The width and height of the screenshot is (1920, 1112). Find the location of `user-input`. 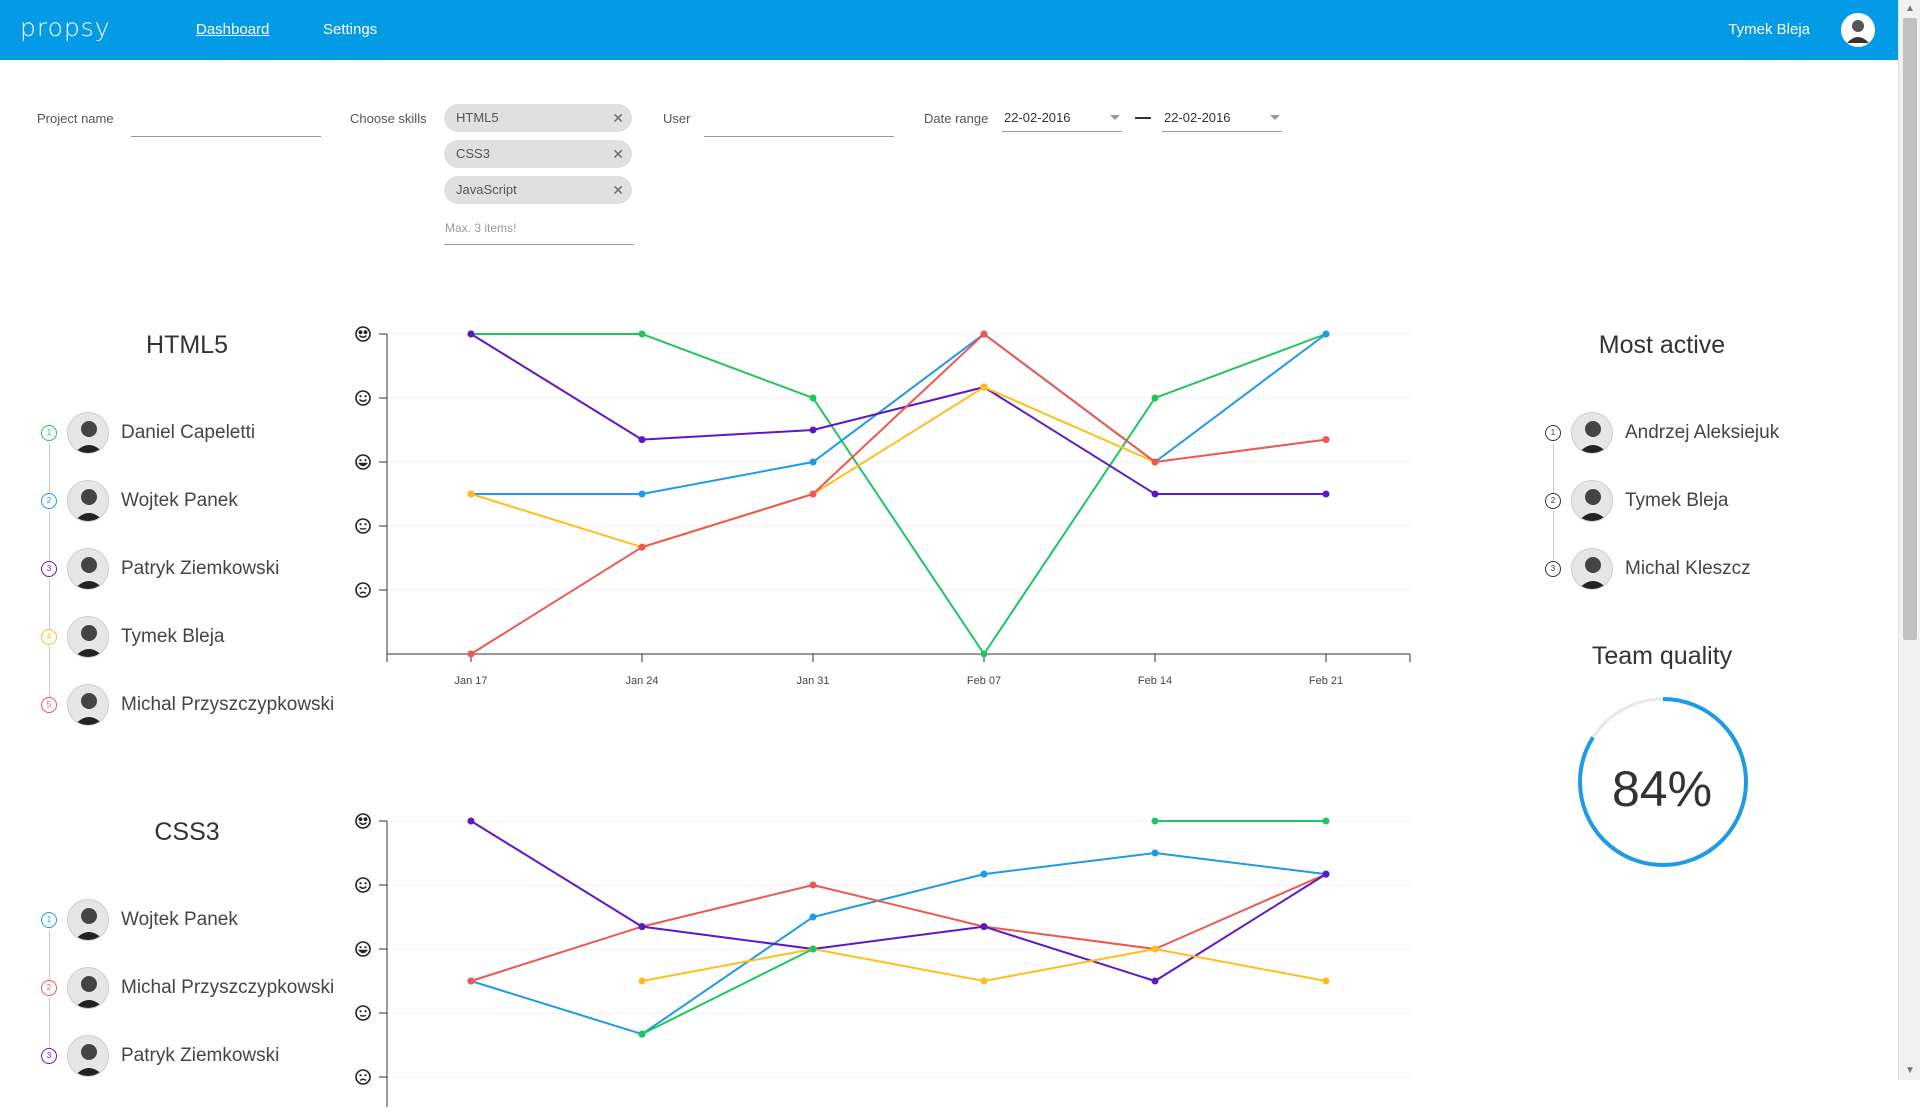

user-input is located at coordinates (799, 126).